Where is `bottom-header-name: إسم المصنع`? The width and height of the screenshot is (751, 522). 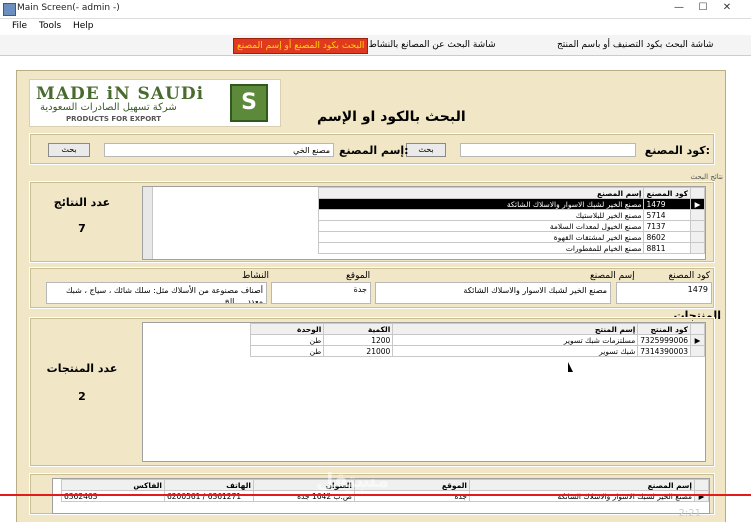
bottom-header-name: إسم المصنع is located at coordinates (582, 485).